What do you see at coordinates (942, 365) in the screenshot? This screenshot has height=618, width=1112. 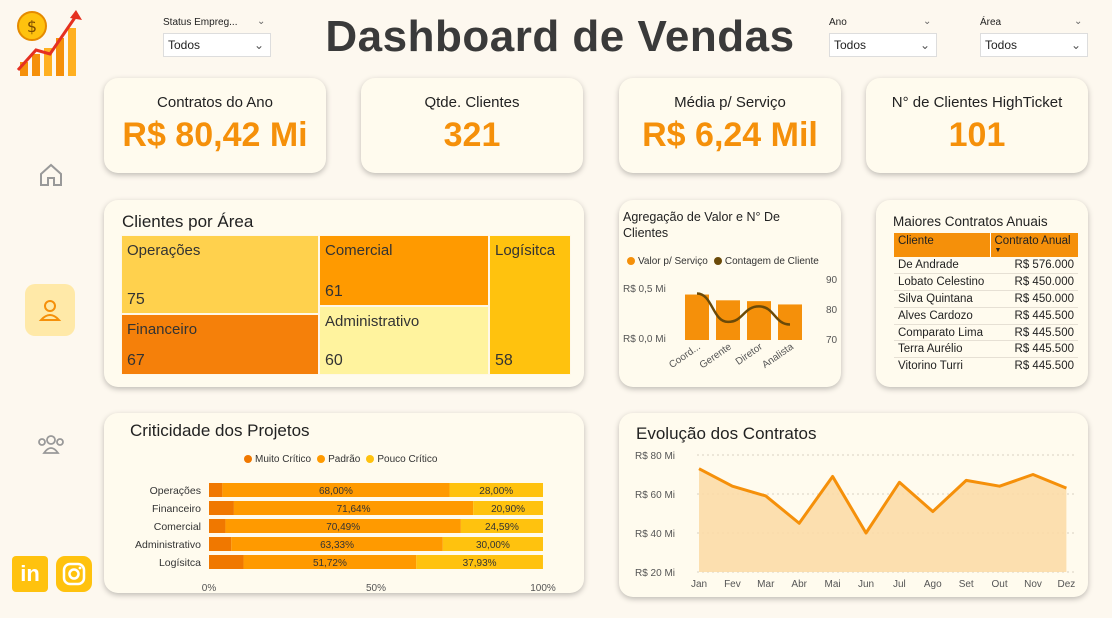 I see `cell-cliente: Vitorino Turri` at bounding box center [942, 365].